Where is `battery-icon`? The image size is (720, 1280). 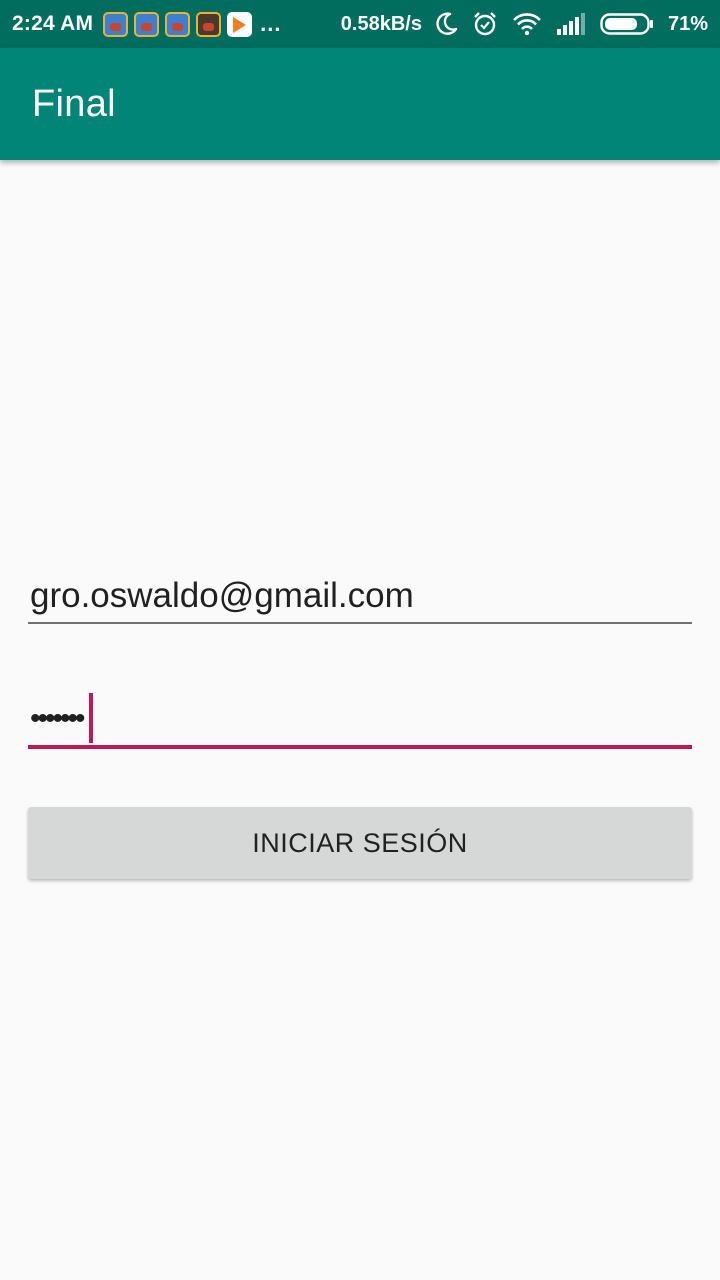
battery-icon is located at coordinates (626, 24).